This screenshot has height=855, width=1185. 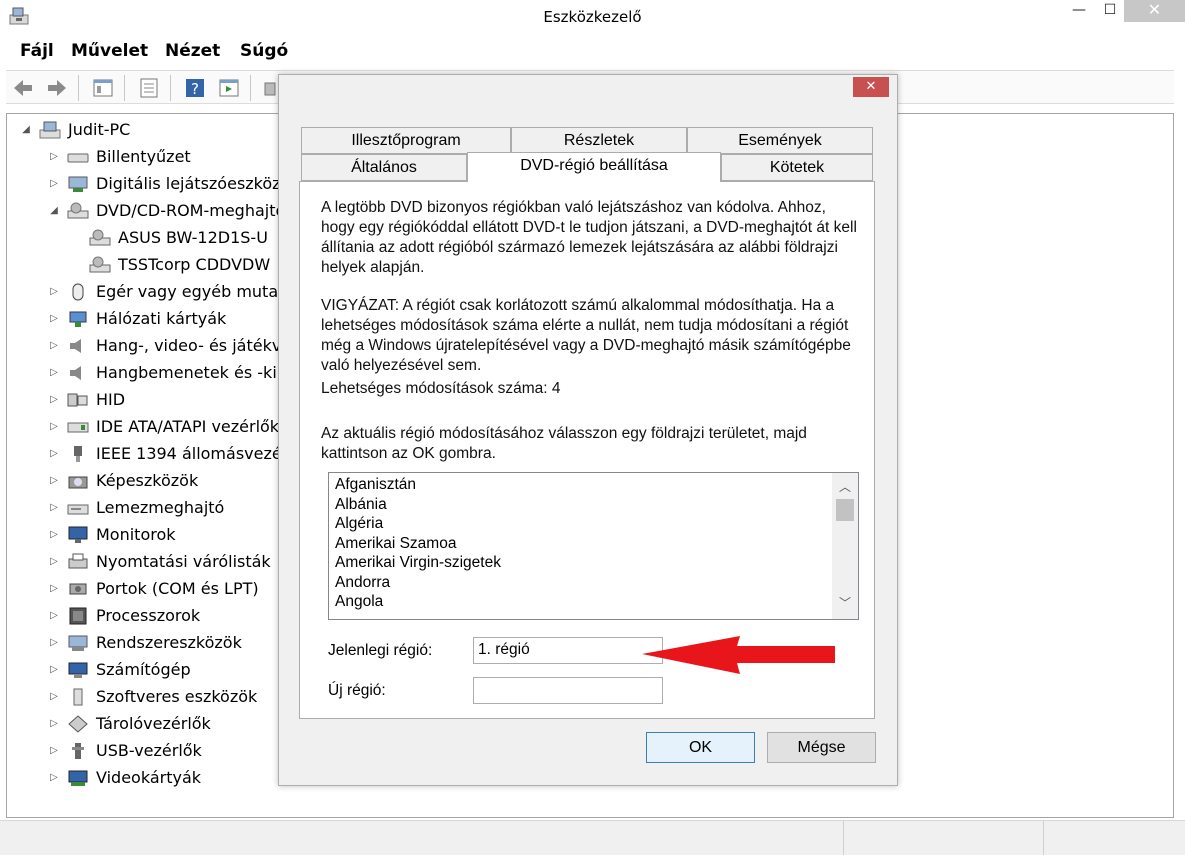 What do you see at coordinates (173, 183) in the screenshot?
I see `tree-item: ▷ Digitális lejátszóeszközök` at bounding box center [173, 183].